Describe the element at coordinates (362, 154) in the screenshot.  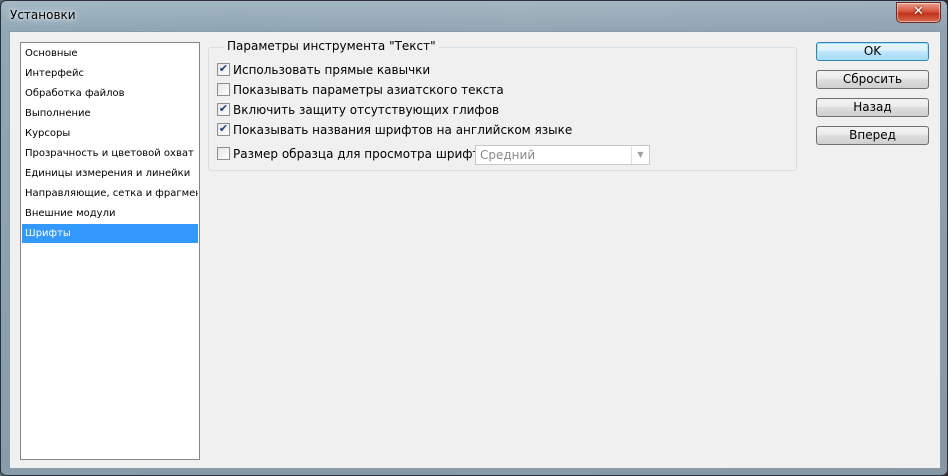
I see `font-preview-size-label: Размер образца для просмотра шрифта:` at that location.